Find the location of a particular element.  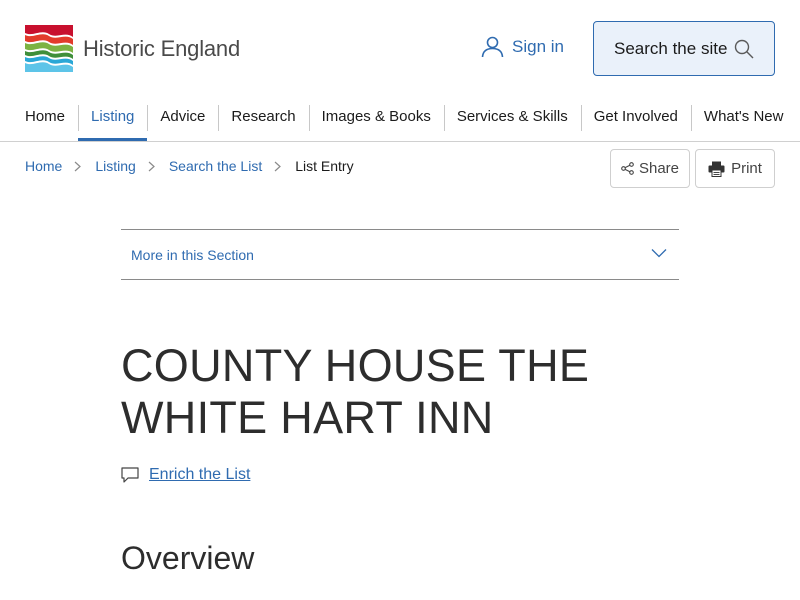

chevron-down-icon is located at coordinates (659, 253).